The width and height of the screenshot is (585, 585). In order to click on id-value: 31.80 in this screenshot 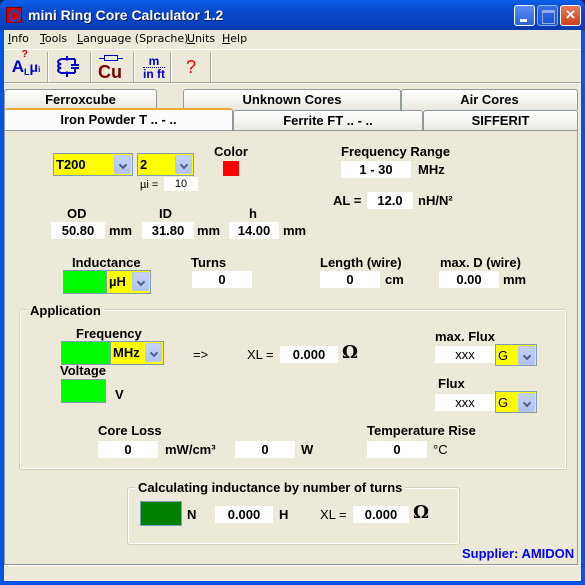, I will do `click(168, 230)`.